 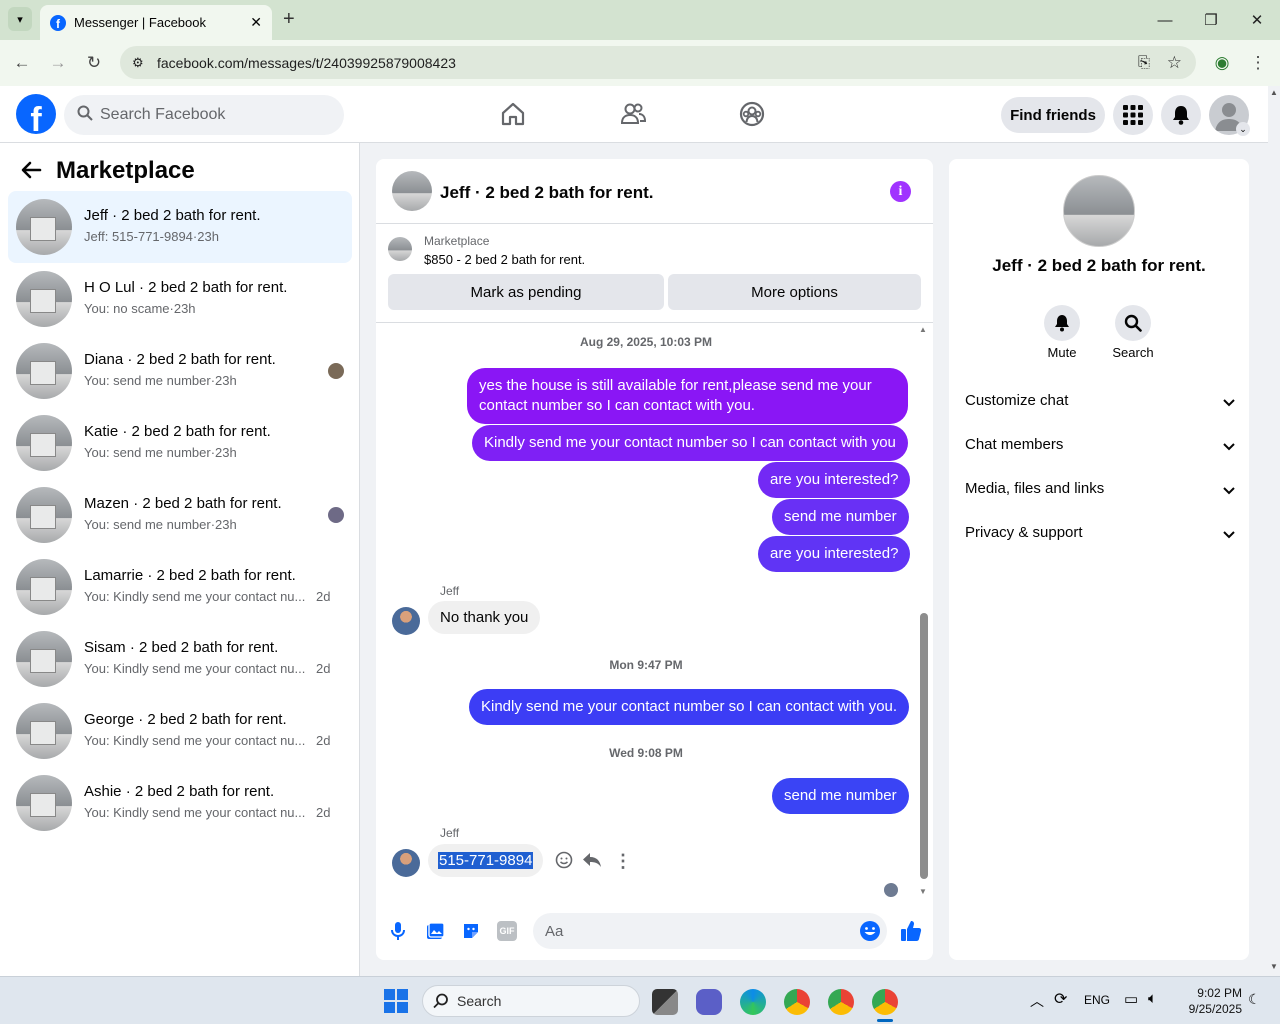 I want to click on profile-avatar, so click(x=1099, y=211).